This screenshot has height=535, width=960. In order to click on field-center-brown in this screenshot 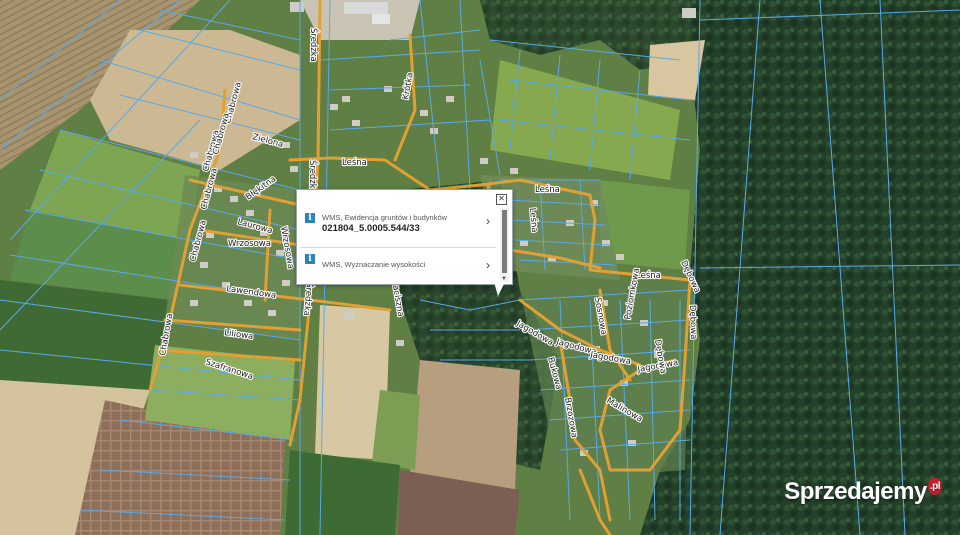, I will do `click(465, 425)`.